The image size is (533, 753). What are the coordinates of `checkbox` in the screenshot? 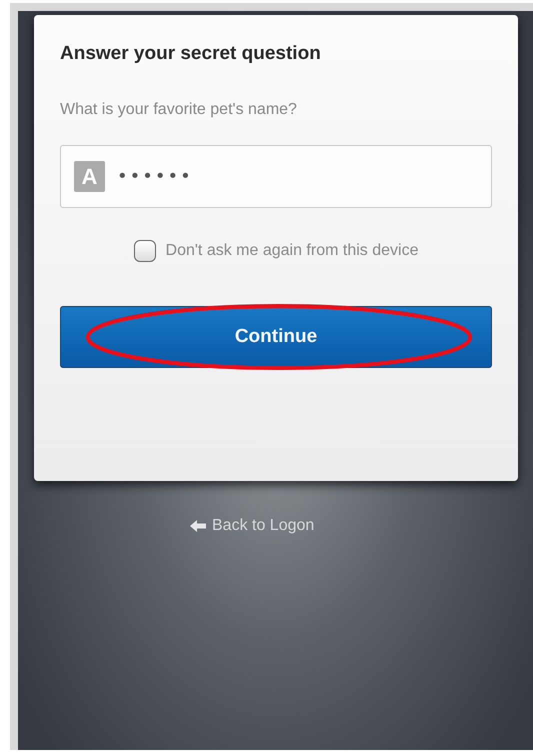 It's located at (145, 251).